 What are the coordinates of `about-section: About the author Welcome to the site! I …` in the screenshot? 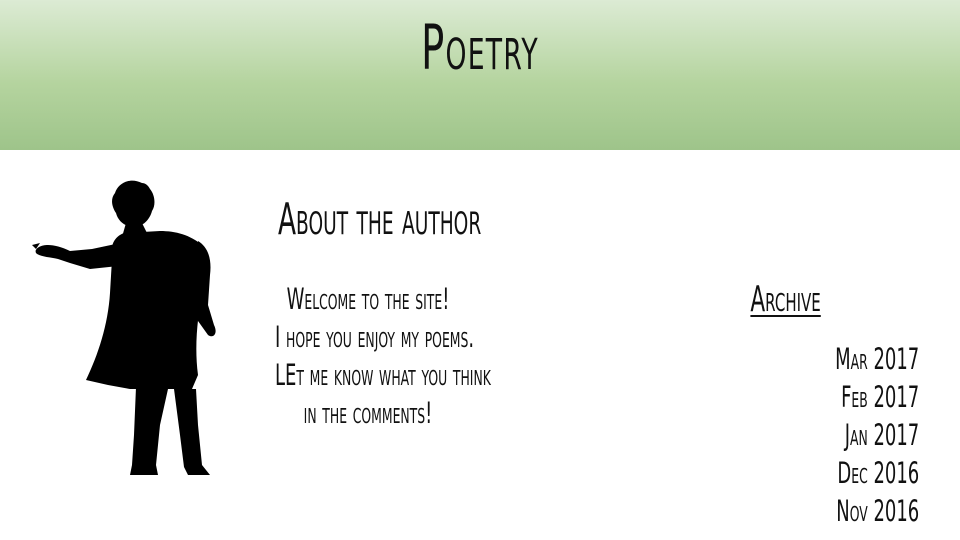 It's located at (368, 313).